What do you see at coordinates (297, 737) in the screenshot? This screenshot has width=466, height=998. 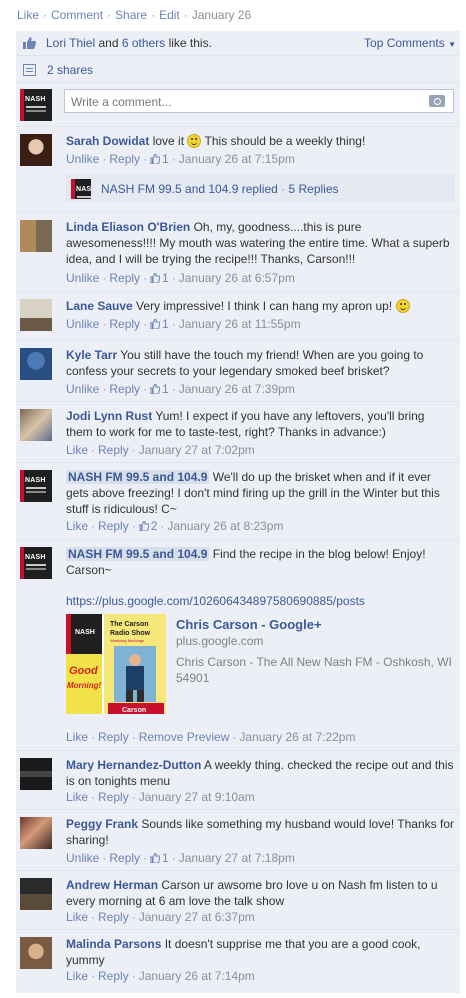 I see `comment-time: January 26 at 7:22pm` at bounding box center [297, 737].